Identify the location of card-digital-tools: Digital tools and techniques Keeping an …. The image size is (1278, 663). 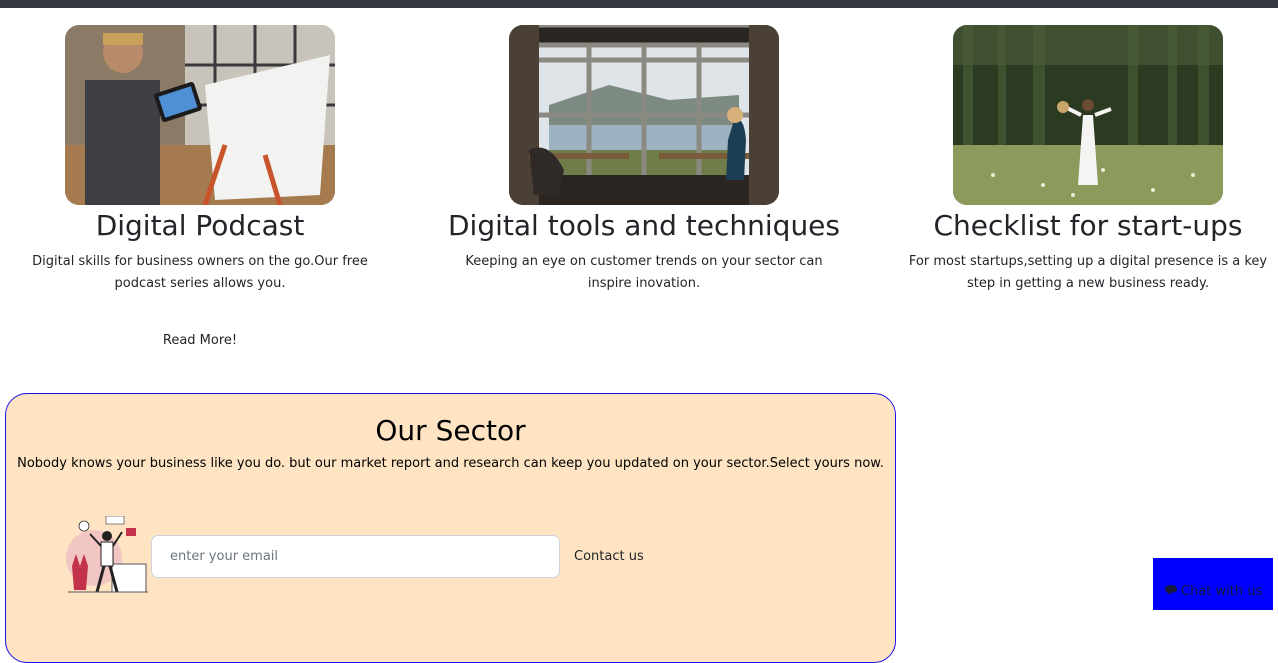
(644, 160).